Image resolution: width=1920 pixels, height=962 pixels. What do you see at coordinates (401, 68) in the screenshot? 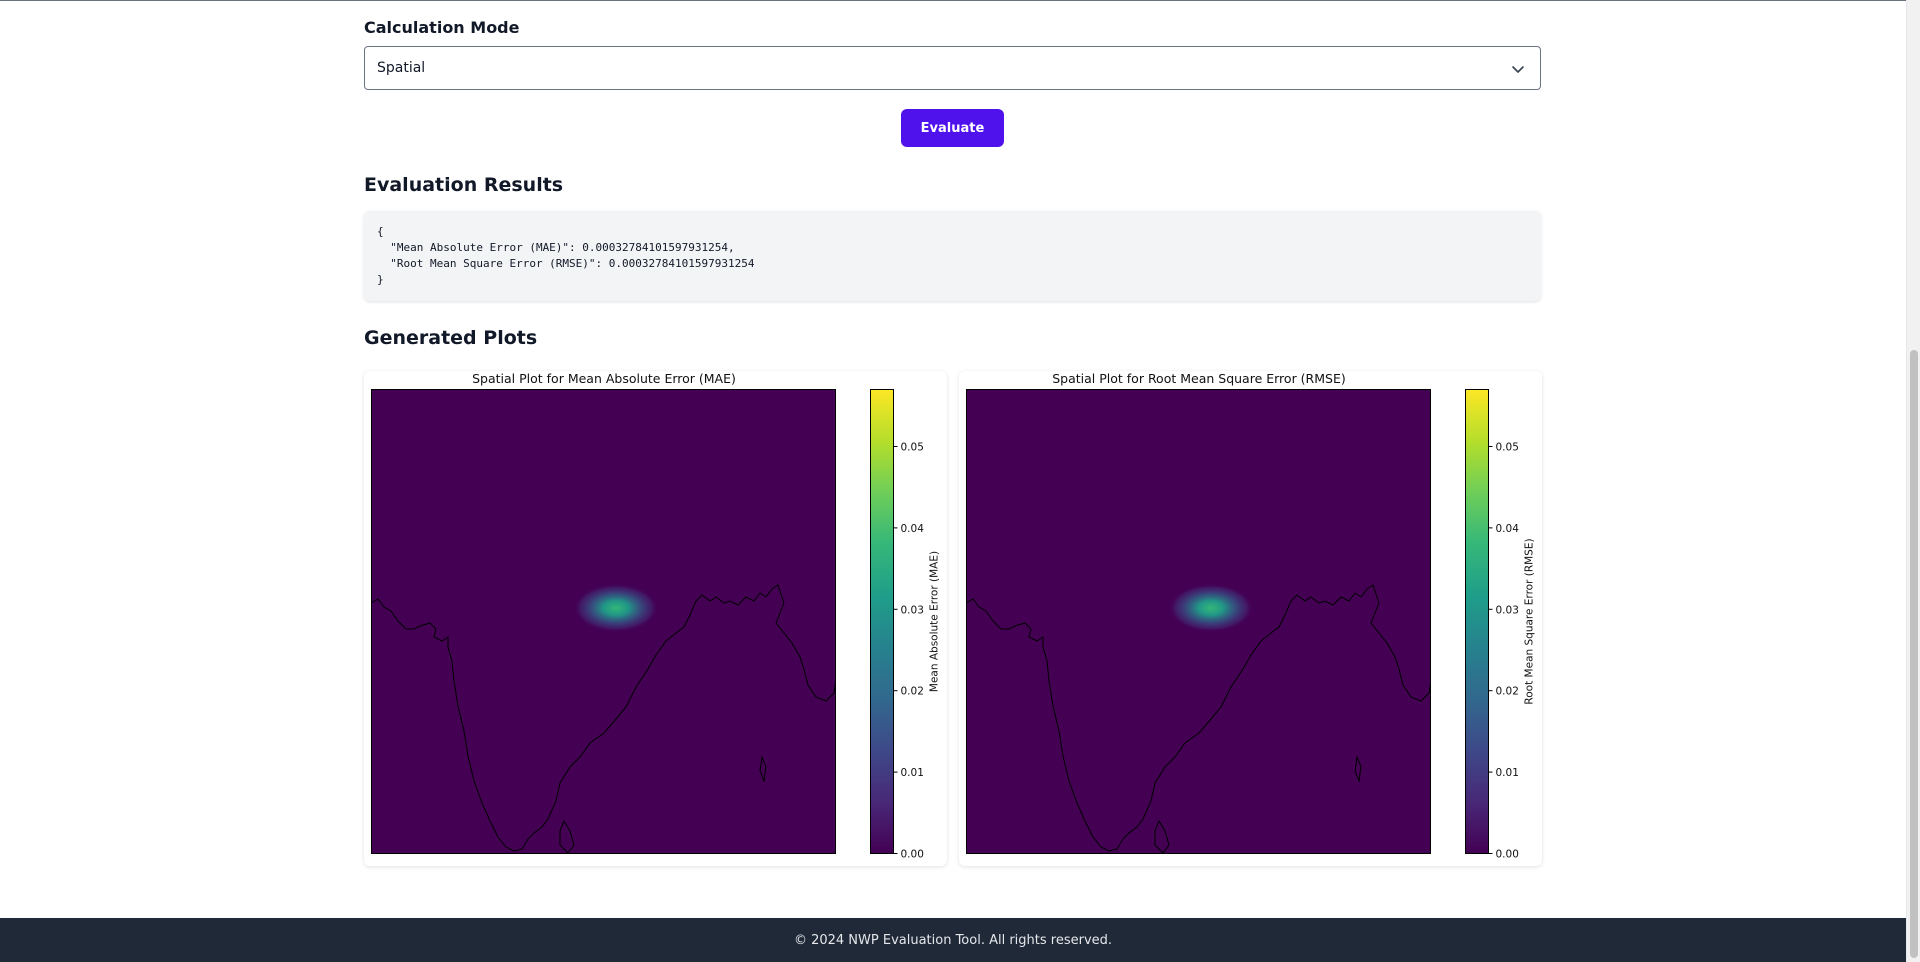
I see `calculation-mode-value: Spatial` at bounding box center [401, 68].